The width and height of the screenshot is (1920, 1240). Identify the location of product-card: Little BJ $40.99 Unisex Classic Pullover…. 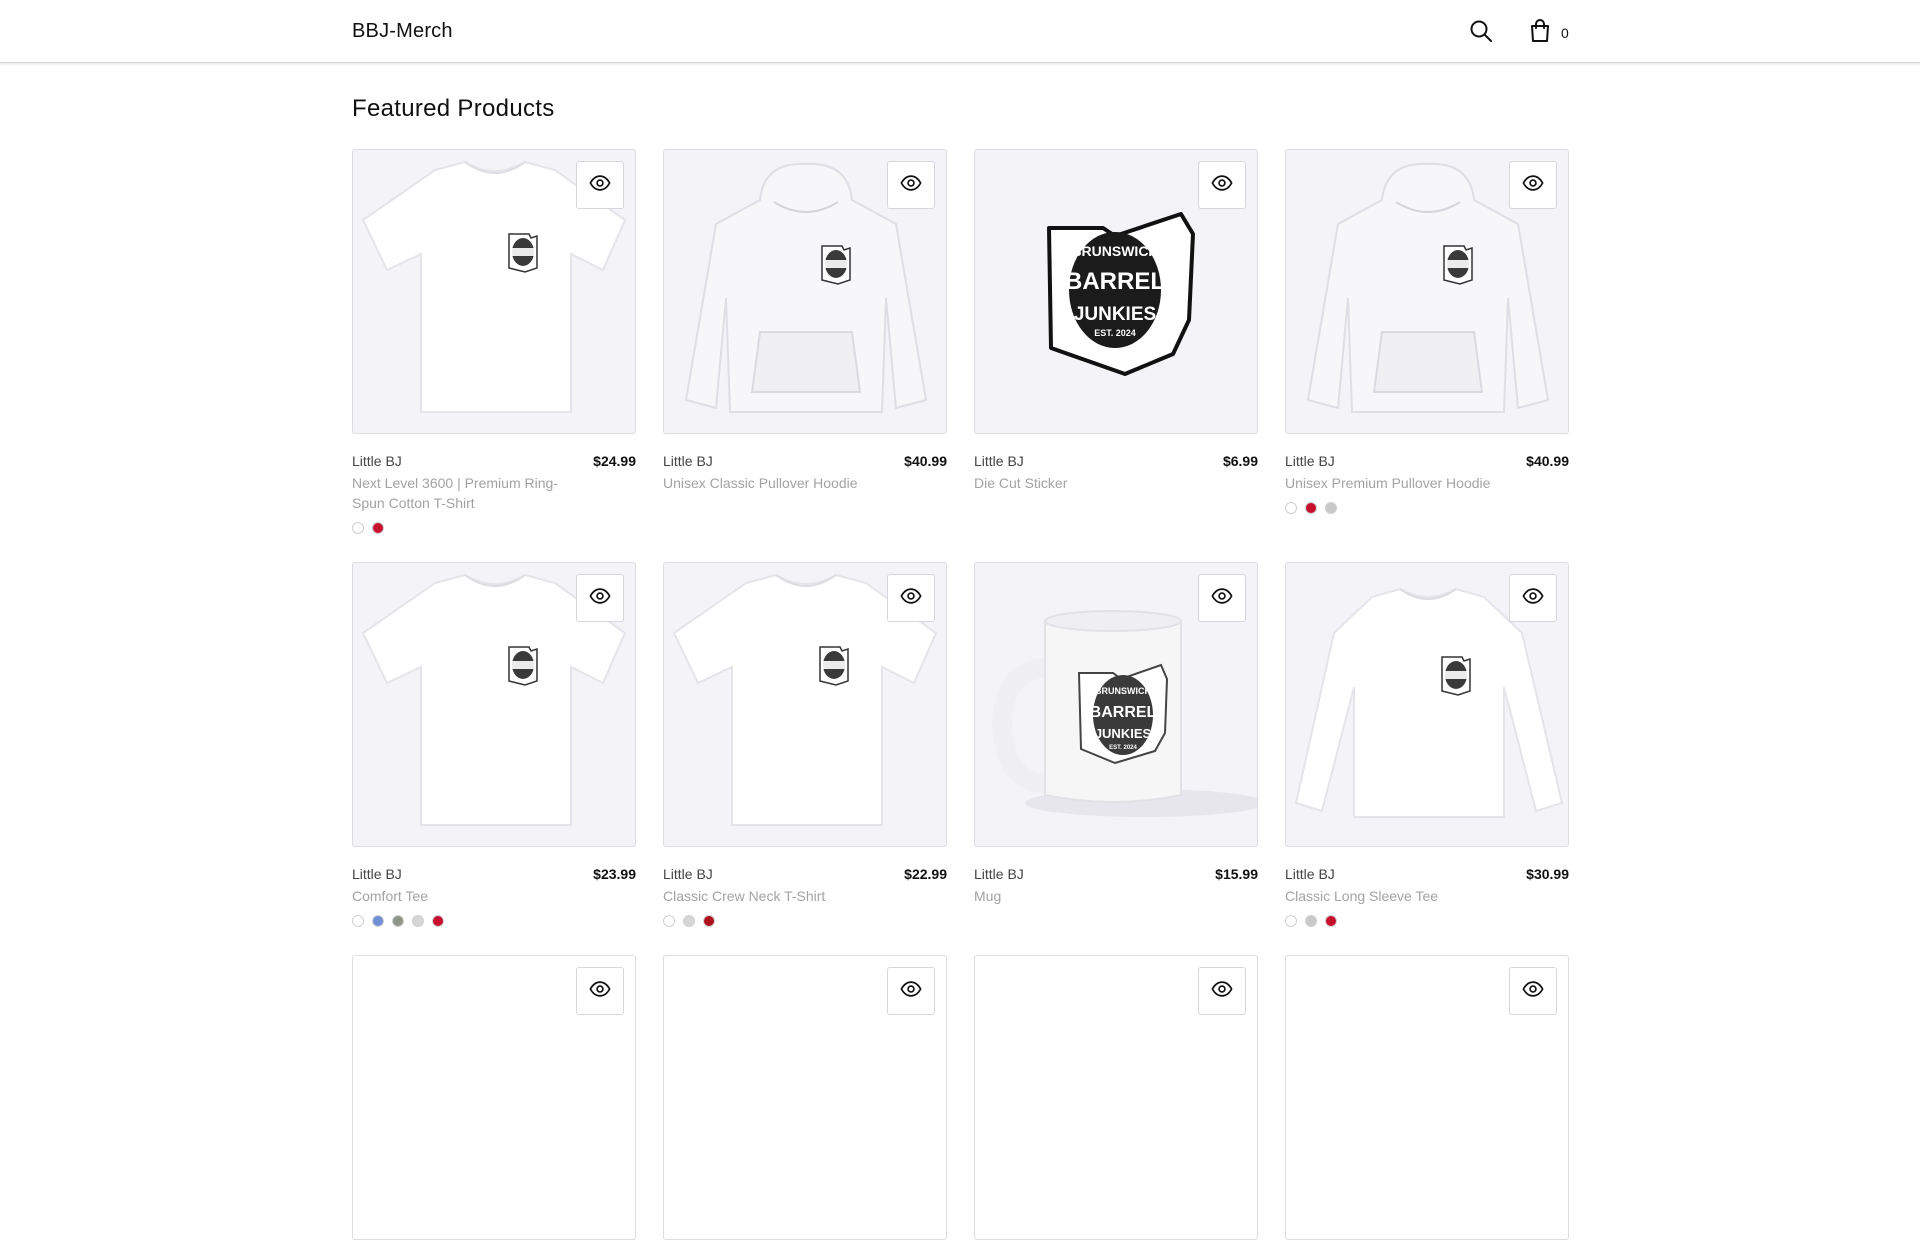
(805, 321).